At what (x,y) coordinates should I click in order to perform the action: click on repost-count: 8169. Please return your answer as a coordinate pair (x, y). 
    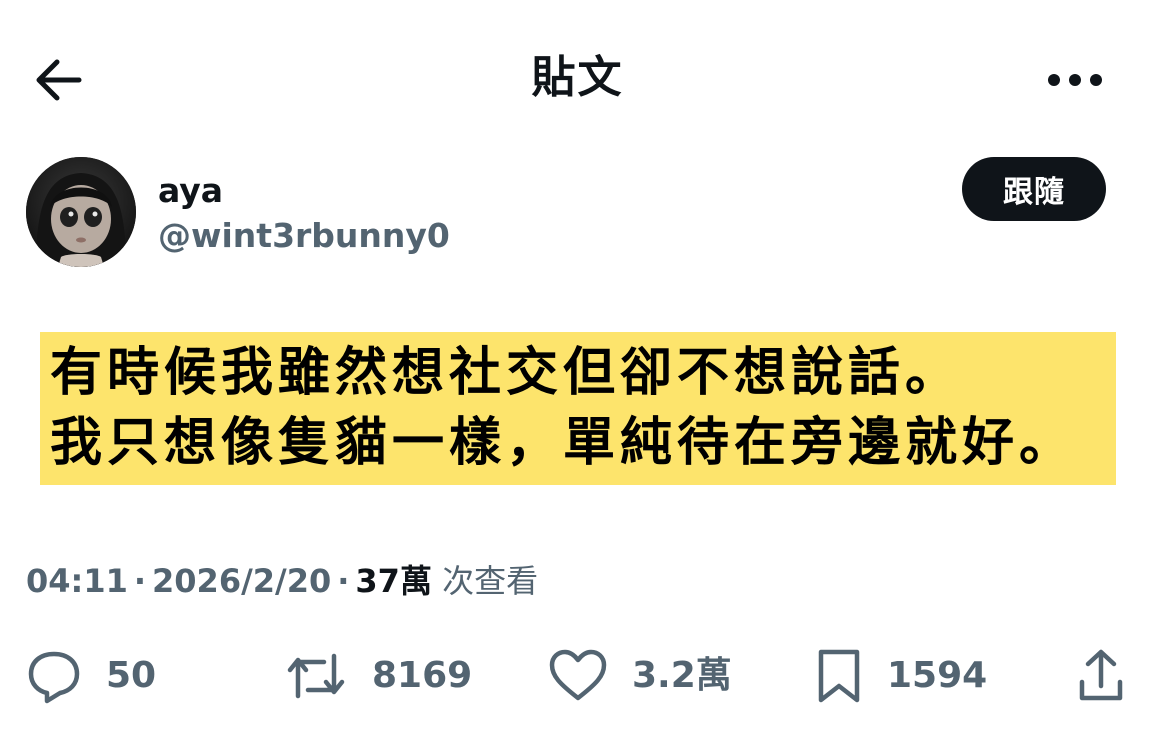
    Looking at the image, I should click on (422, 675).